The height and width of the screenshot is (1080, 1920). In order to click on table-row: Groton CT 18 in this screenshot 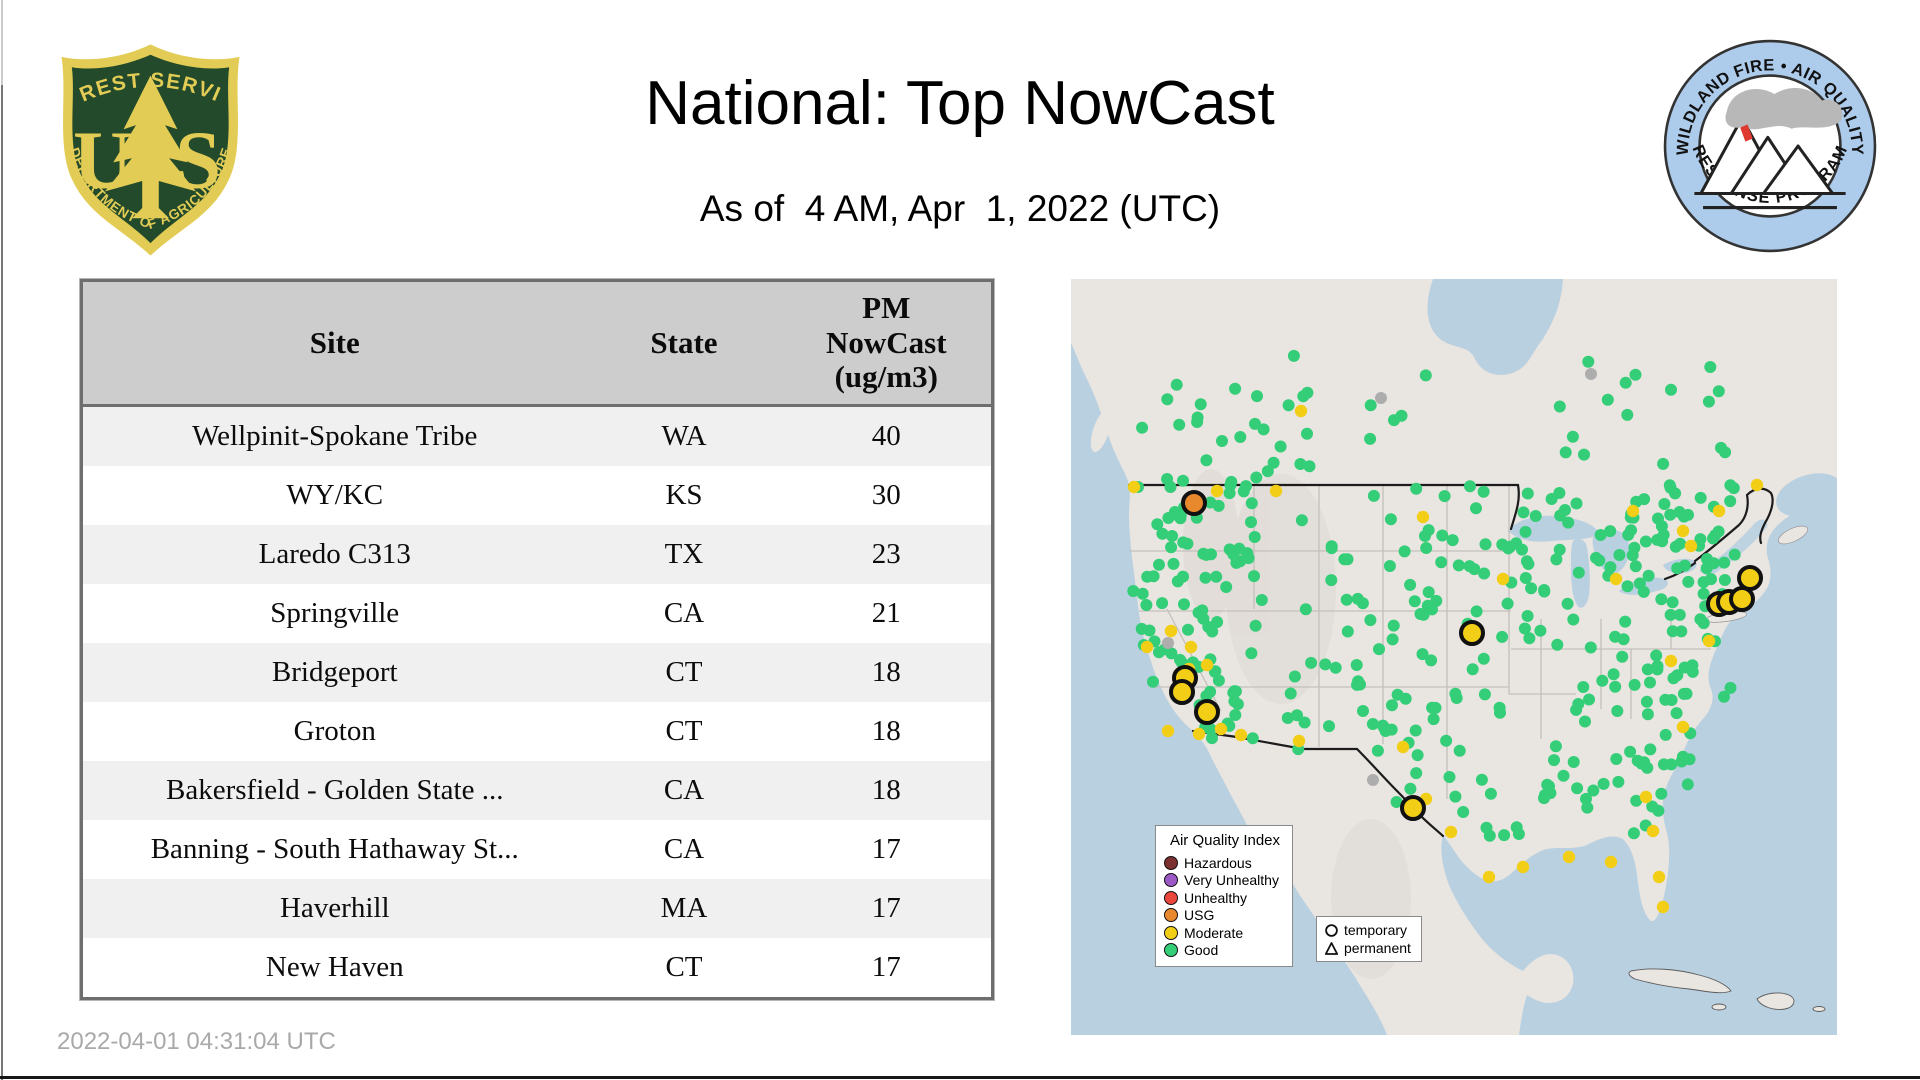, I will do `click(537, 731)`.